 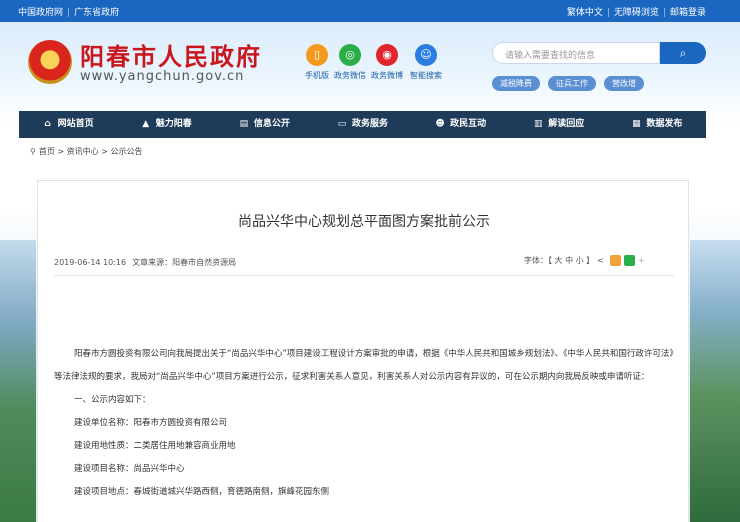 I want to click on people-icon: ☻, so click(x=440, y=124).